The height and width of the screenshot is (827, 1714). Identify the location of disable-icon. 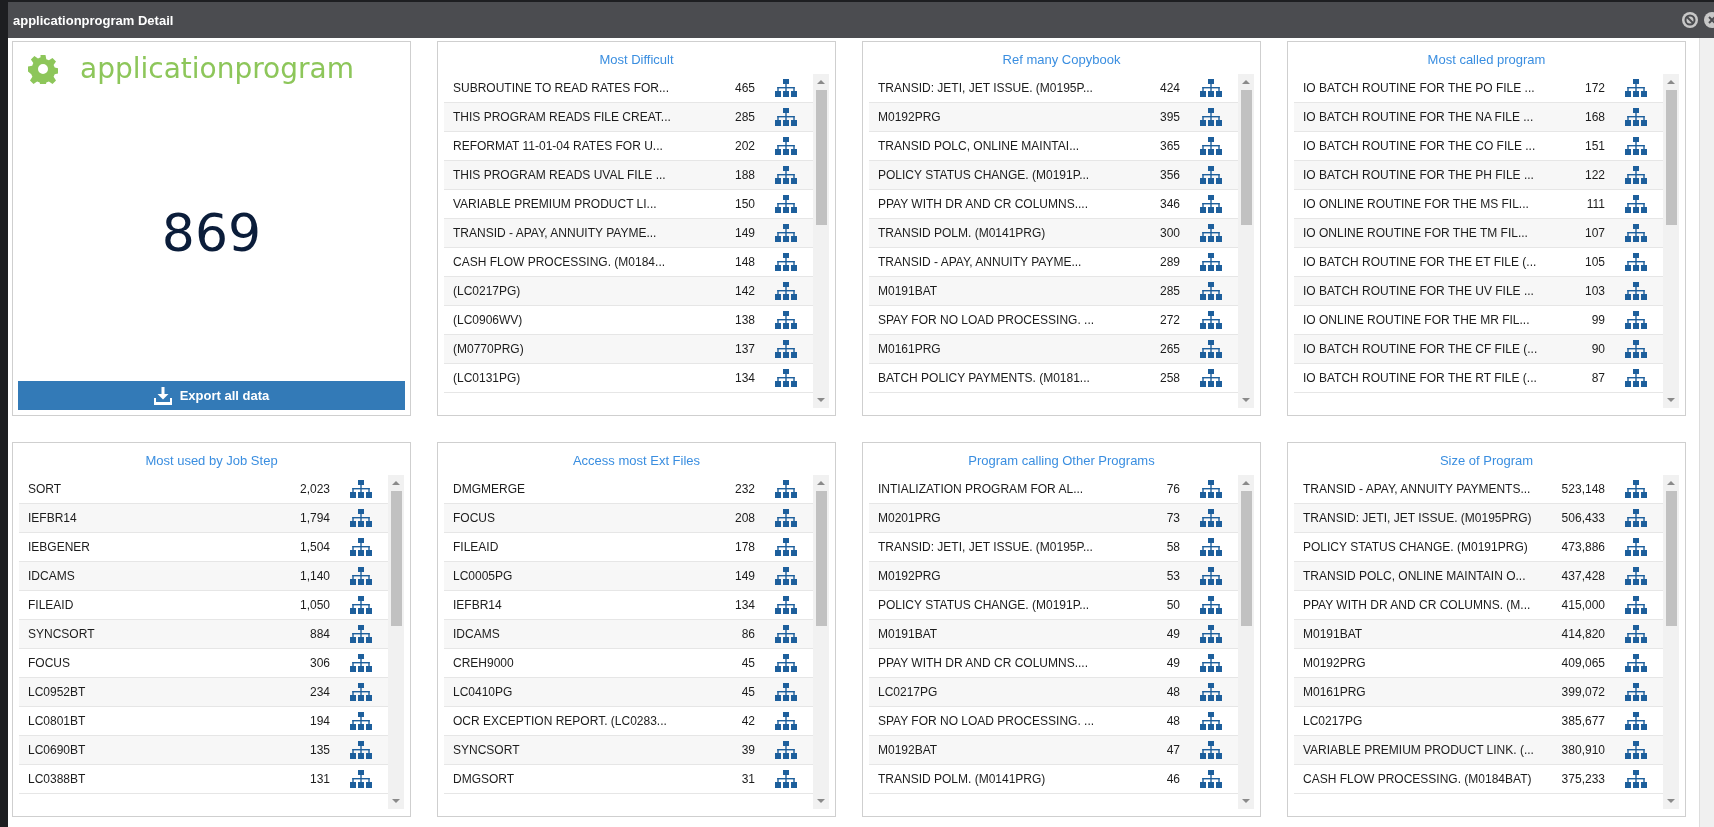
(1690, 20).